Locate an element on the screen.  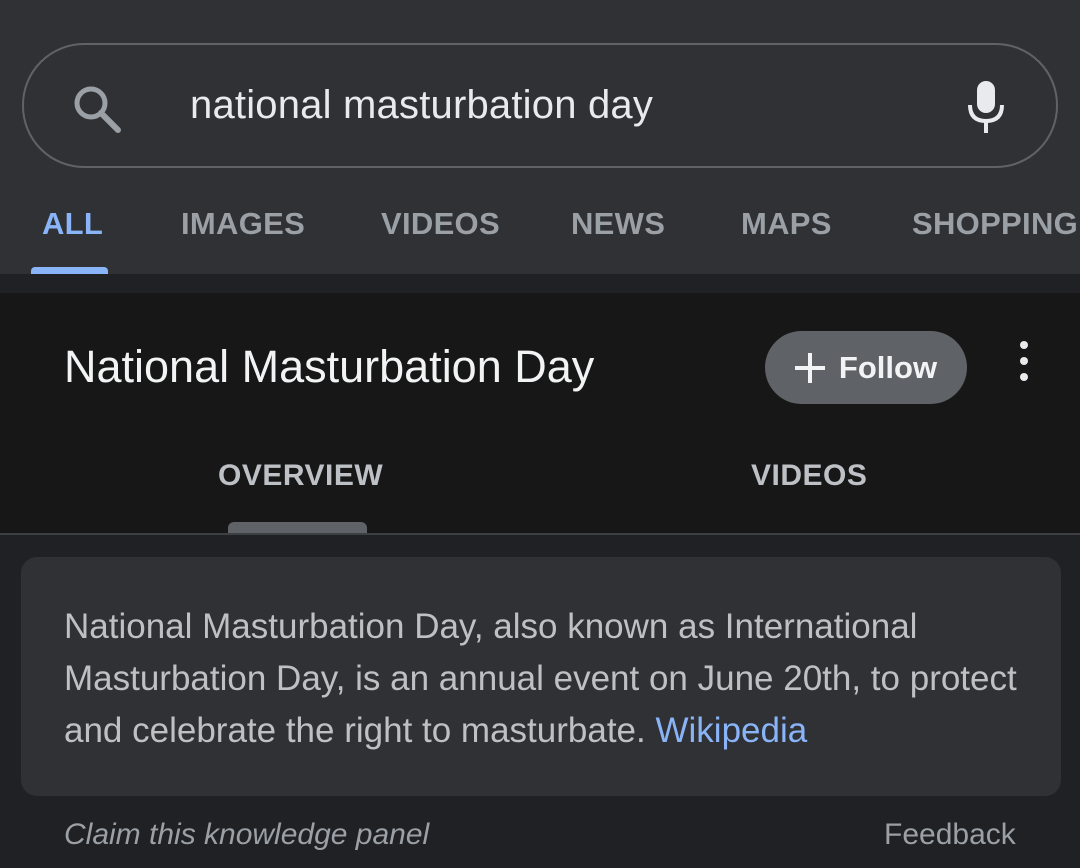
wikipedia-link: Wikipedia is located at coordinates (731, 730).